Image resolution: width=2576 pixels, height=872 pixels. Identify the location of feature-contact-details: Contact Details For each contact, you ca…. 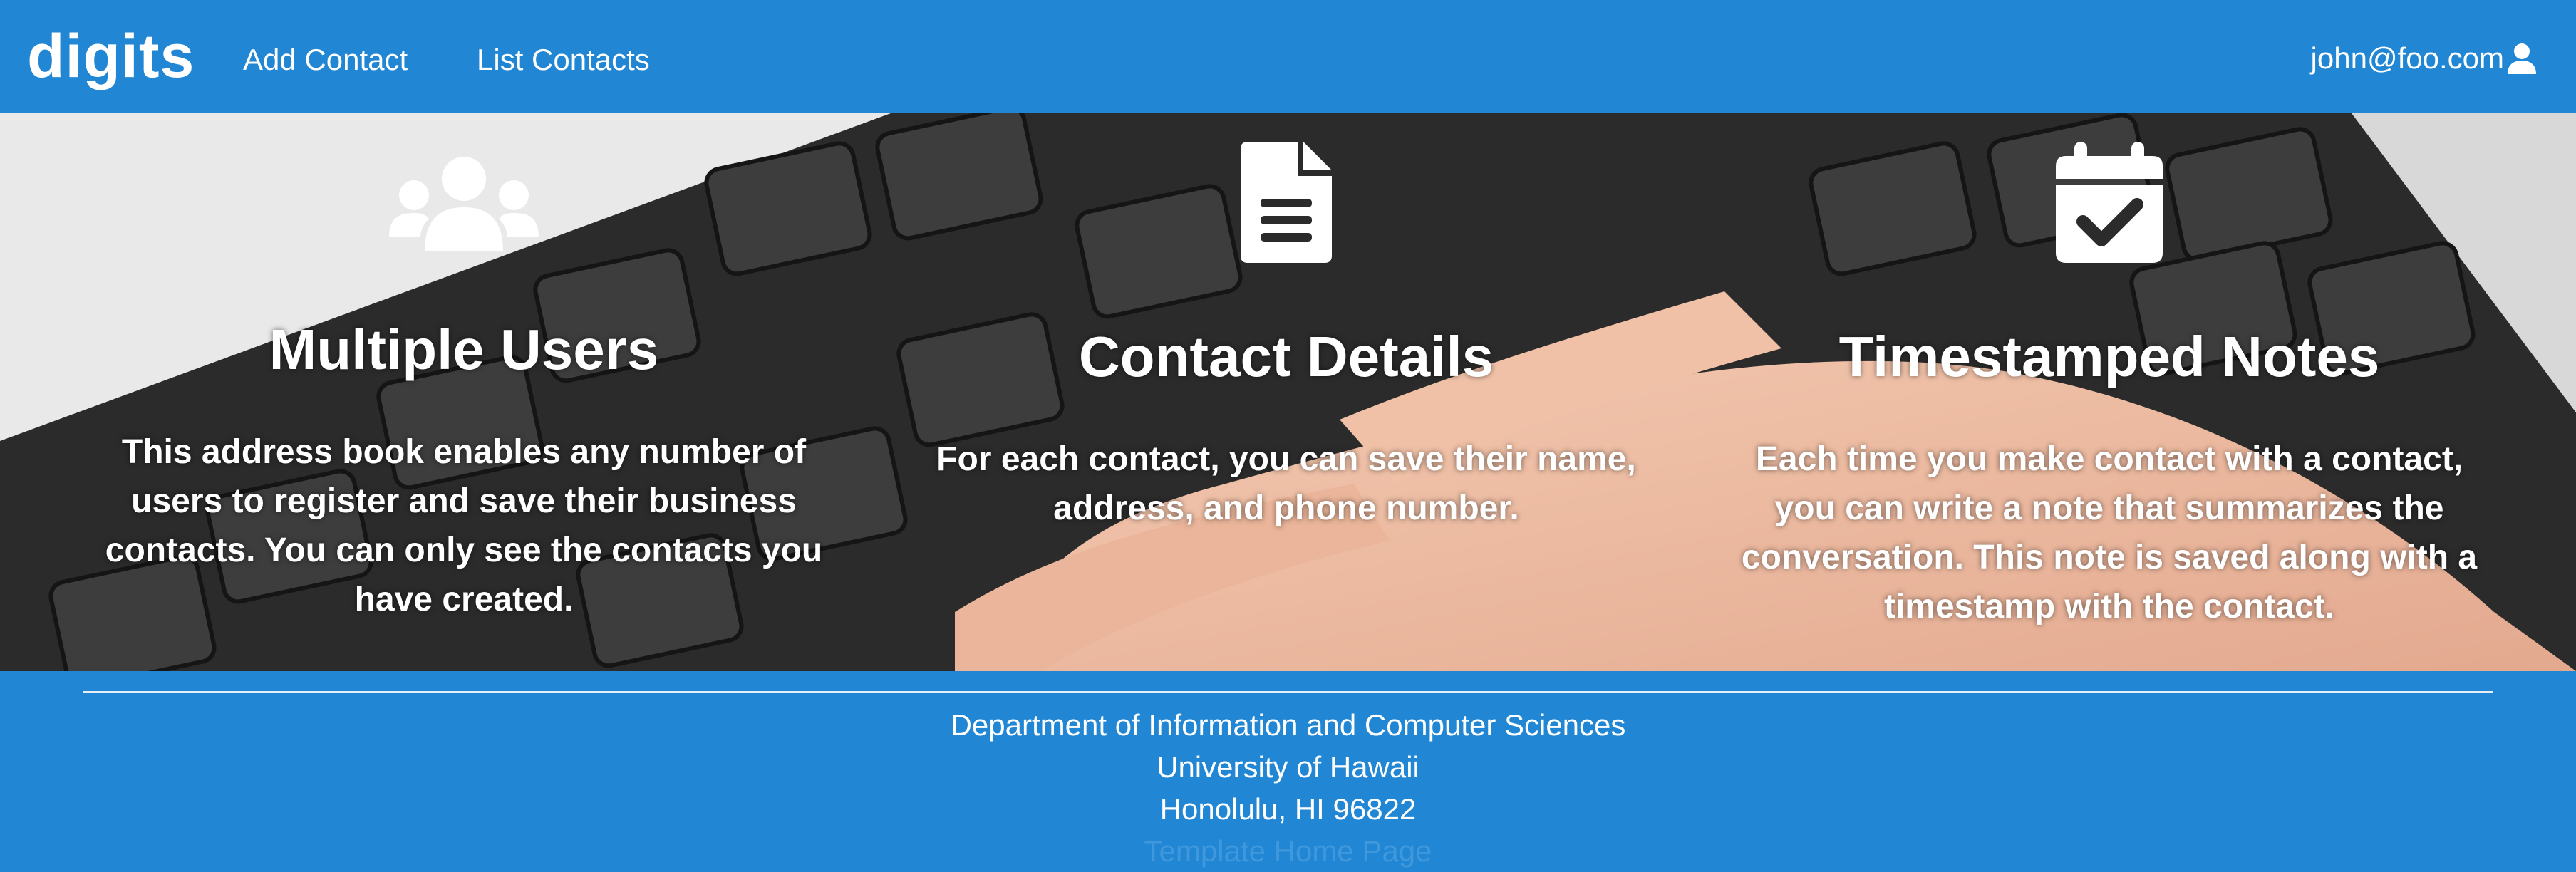
(1286, 323).